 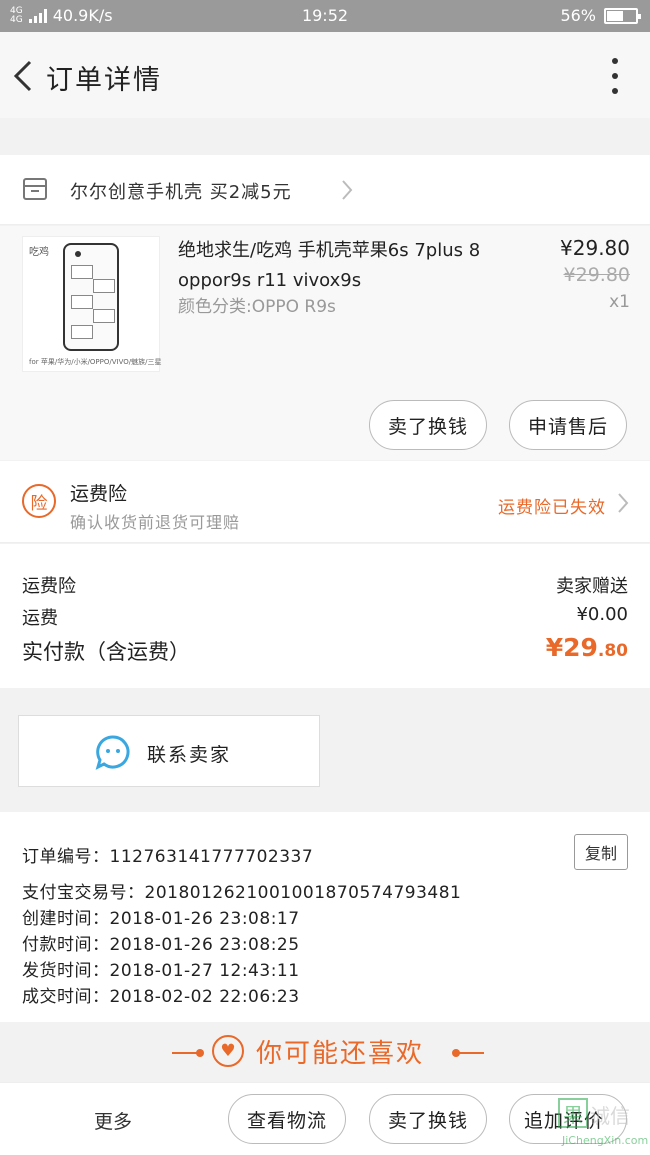 What do you see at coordinates (602, 614) in the screenshot?
I see `fee-shipping-value: ¥0.00` at bounding box center [602, 614].